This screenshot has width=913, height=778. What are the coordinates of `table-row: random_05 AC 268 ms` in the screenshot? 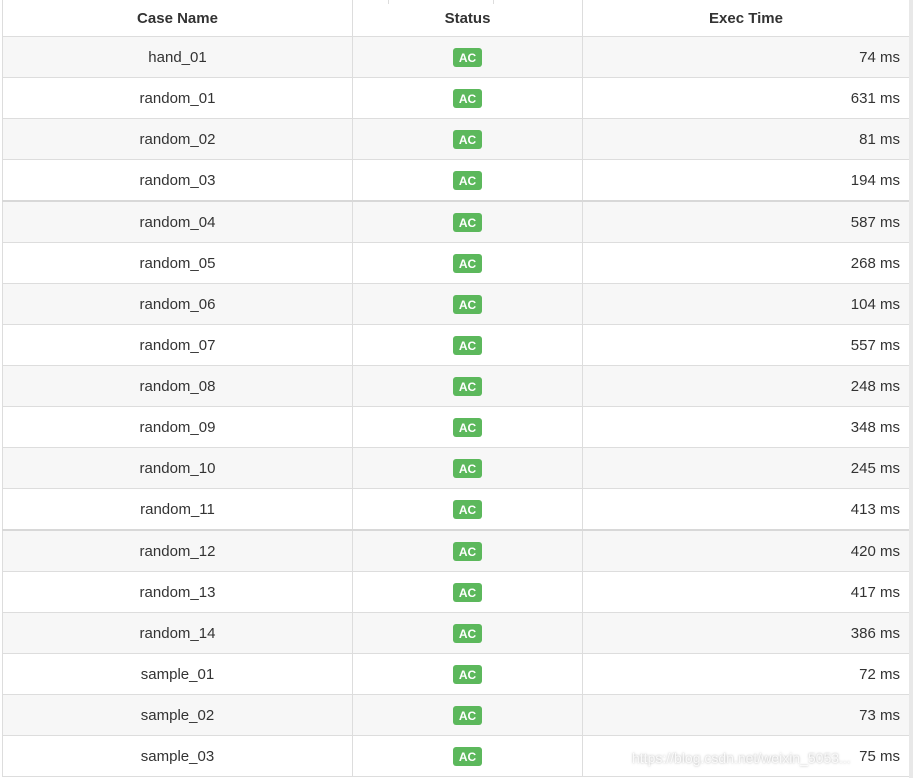 It's located at (456, 263).